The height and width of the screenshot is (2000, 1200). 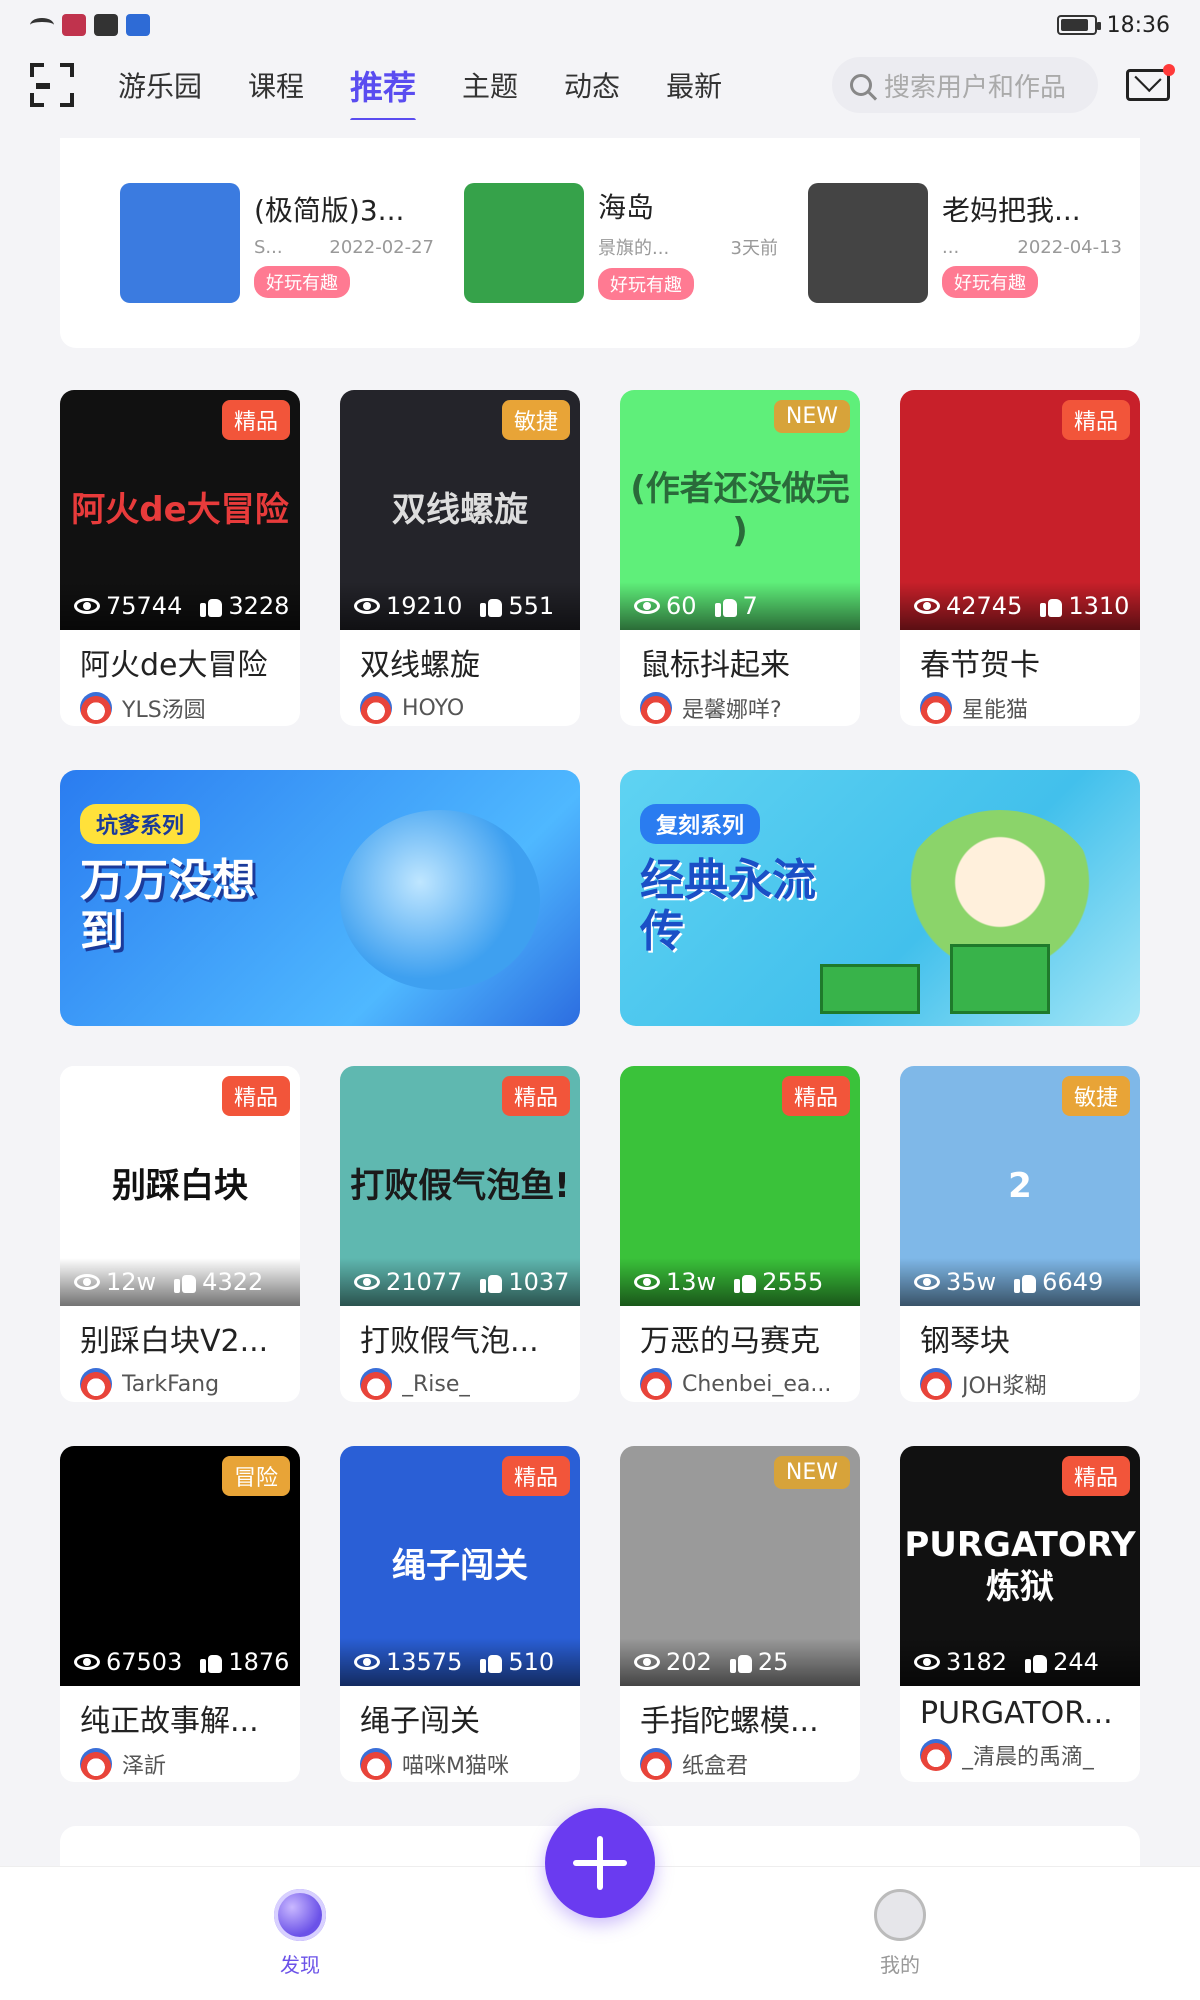 I want to click on nav-label: 我的, so click(x=900, y=1965).